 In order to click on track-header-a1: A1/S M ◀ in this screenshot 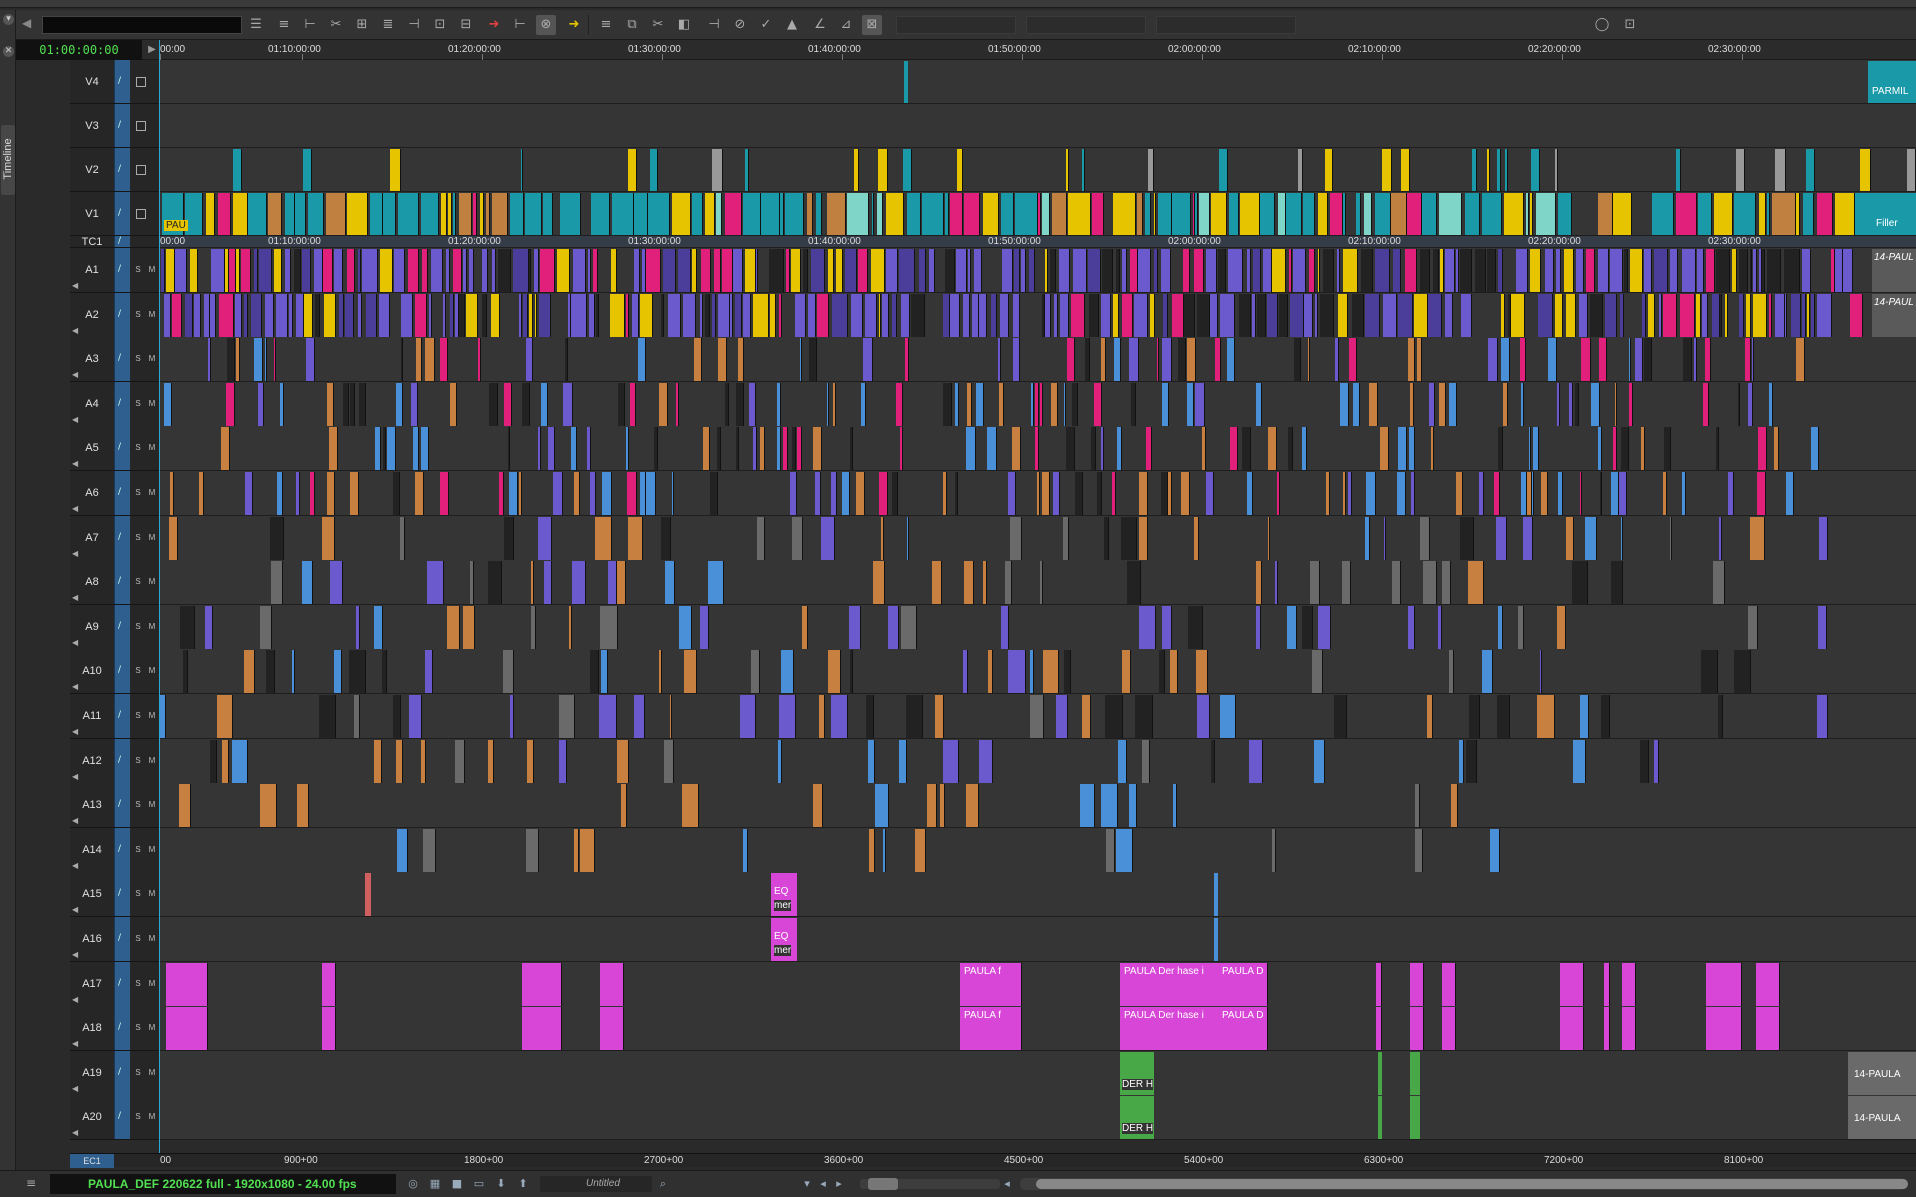, I will do `click(115, 270)`.